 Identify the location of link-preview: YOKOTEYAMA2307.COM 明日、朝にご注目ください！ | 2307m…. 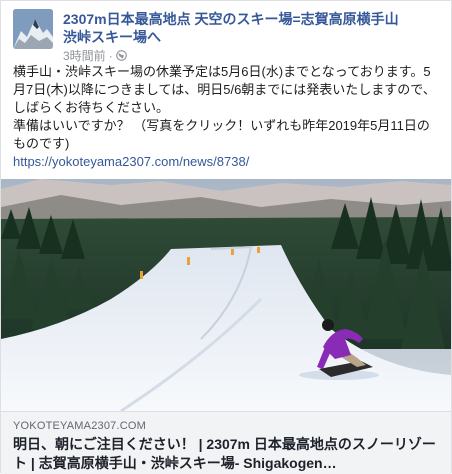
(226, 442).